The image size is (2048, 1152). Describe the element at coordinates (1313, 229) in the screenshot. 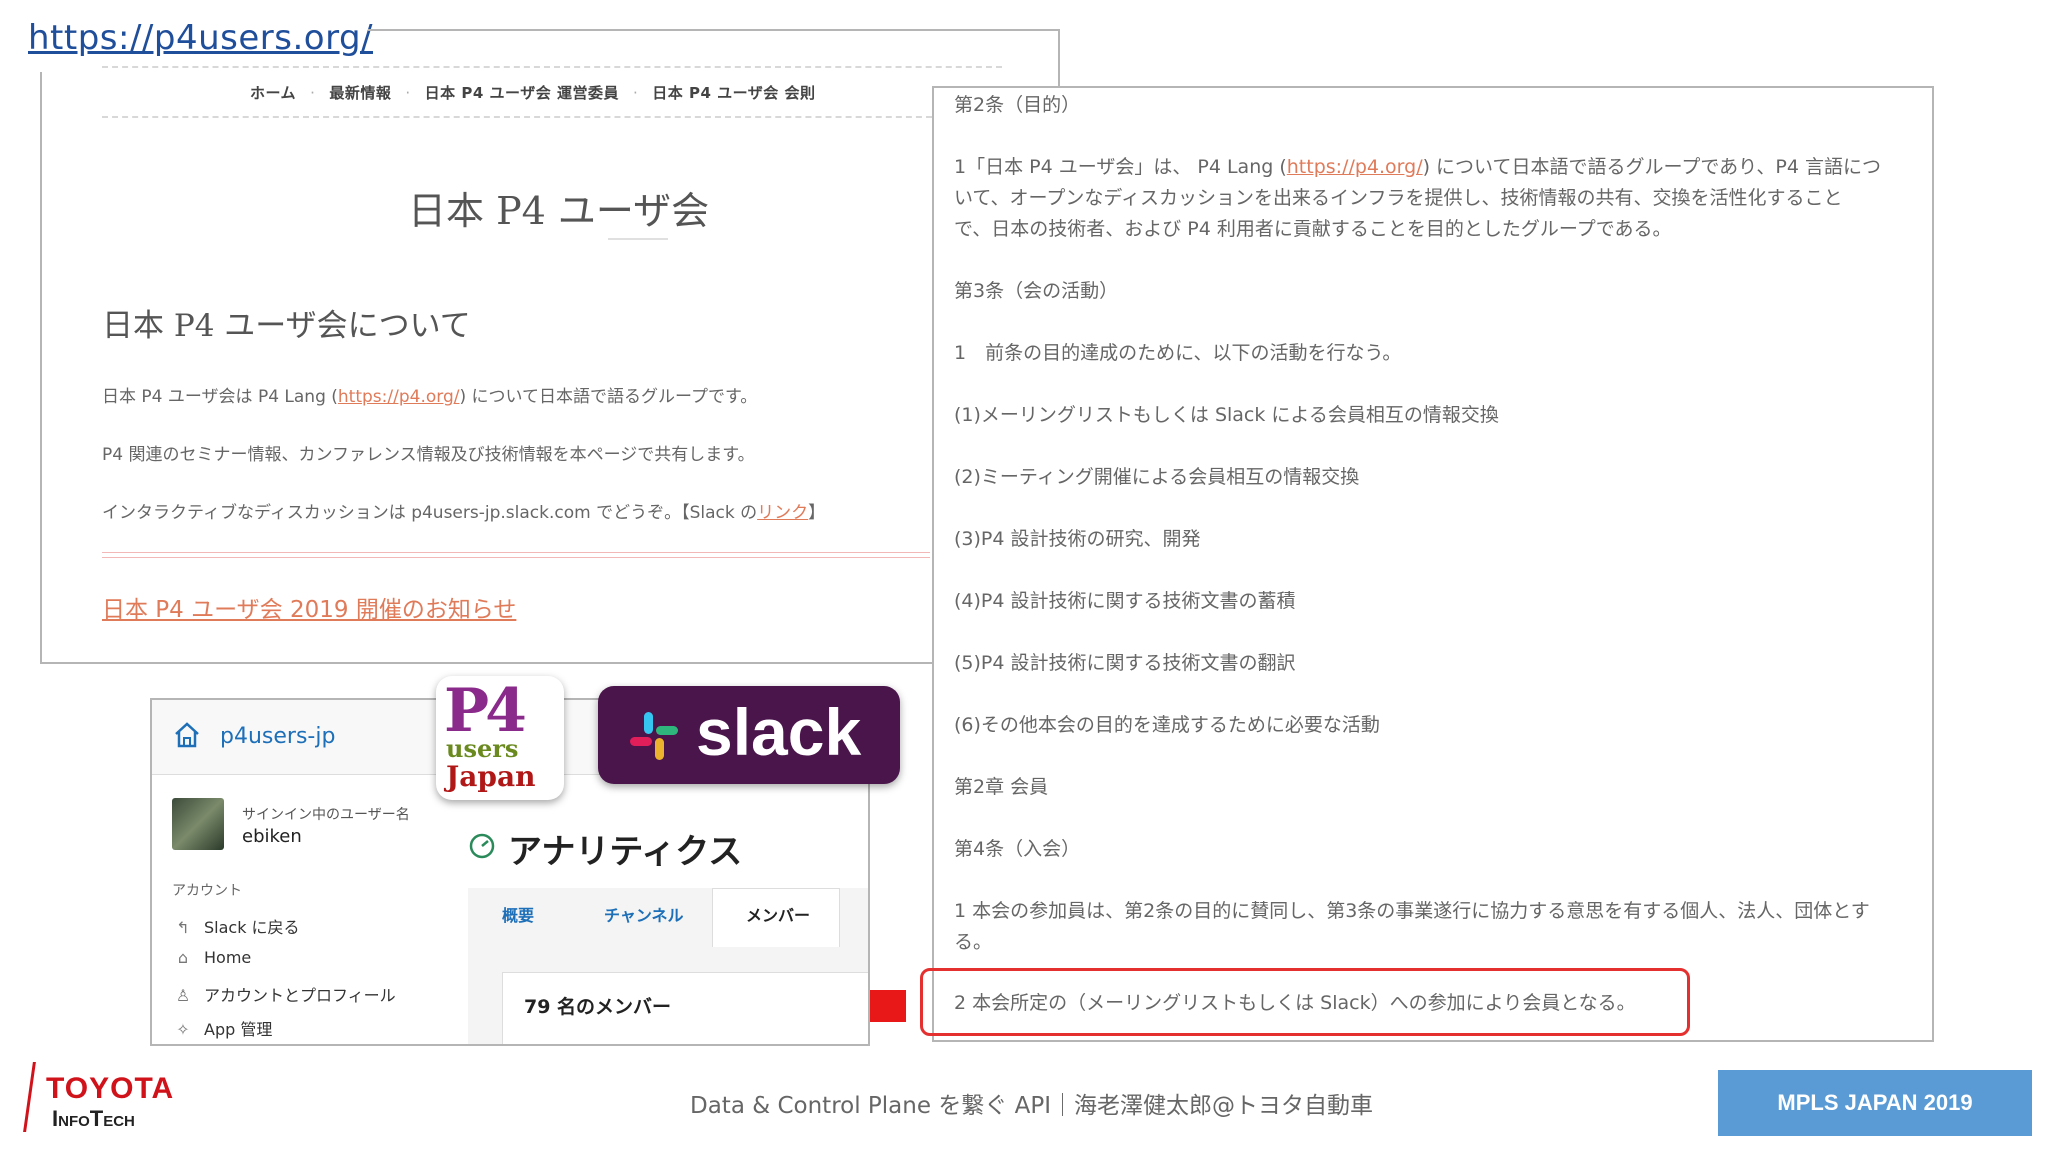

I see `article2-line3: で、日本の技術者、および P4 利用者に貢献することを目的としたグループである。` at that location.